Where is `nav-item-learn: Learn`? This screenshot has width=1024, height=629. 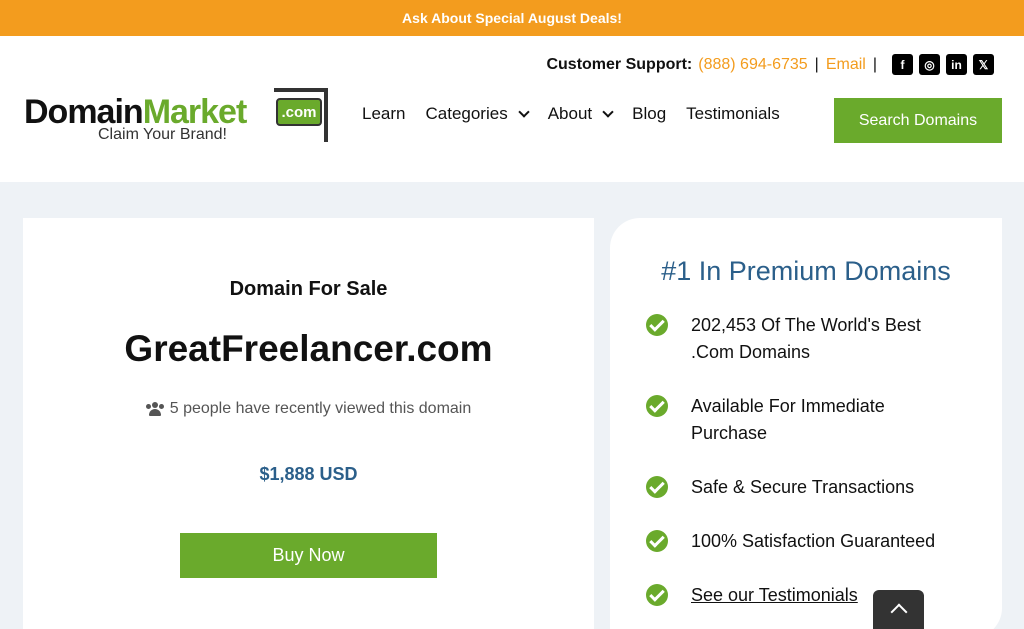
nav-item-learn: Learn is located at coordinates (383, 114).